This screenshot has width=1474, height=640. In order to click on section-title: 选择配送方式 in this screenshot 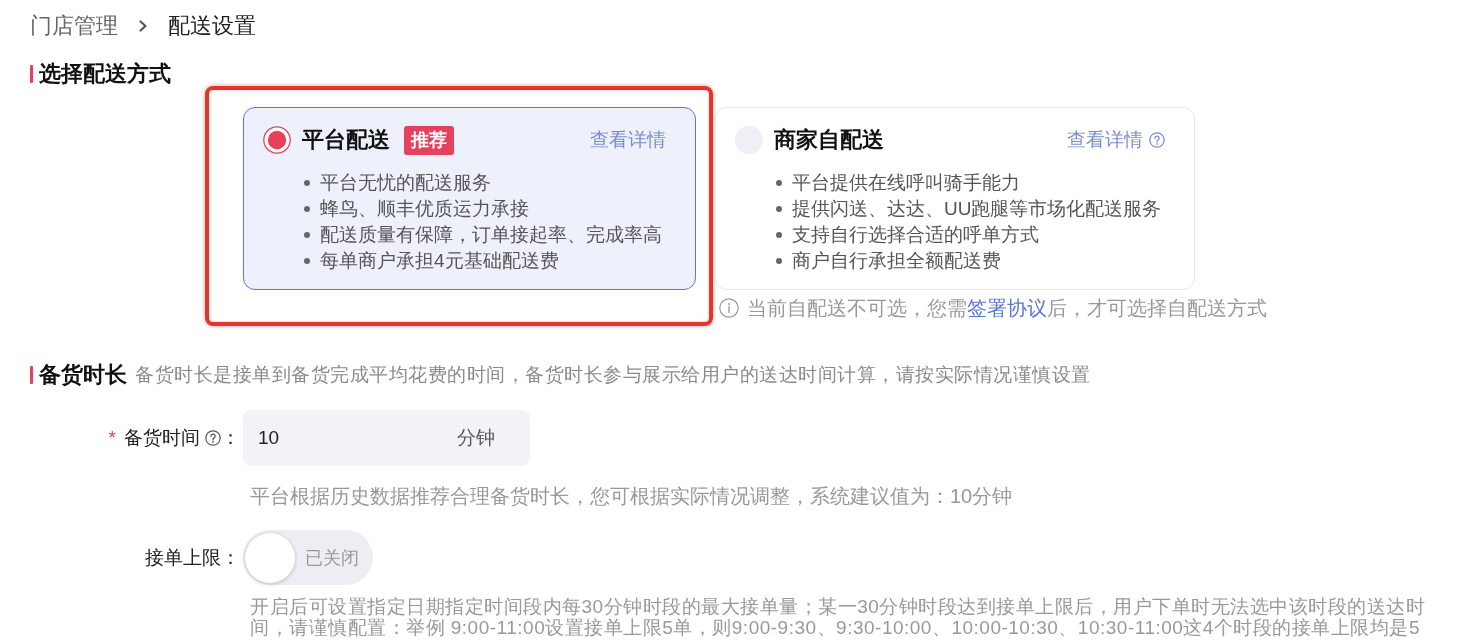, I will do `click(105, 74)`.